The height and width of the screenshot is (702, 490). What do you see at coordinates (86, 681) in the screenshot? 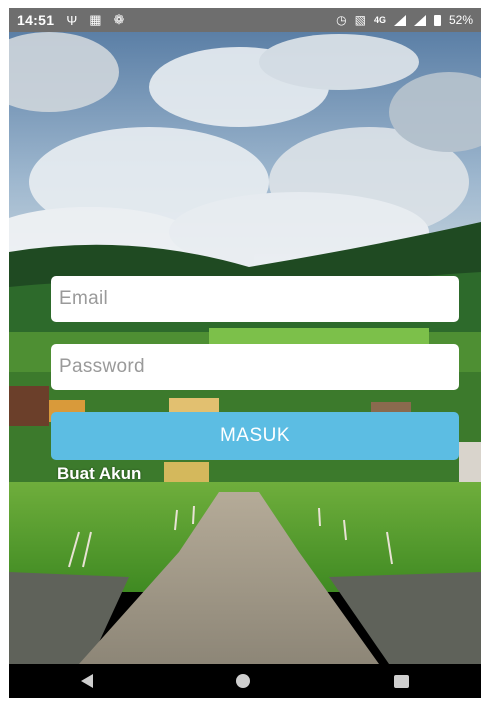
I see `back-icon` at bounding box center [86, 681].